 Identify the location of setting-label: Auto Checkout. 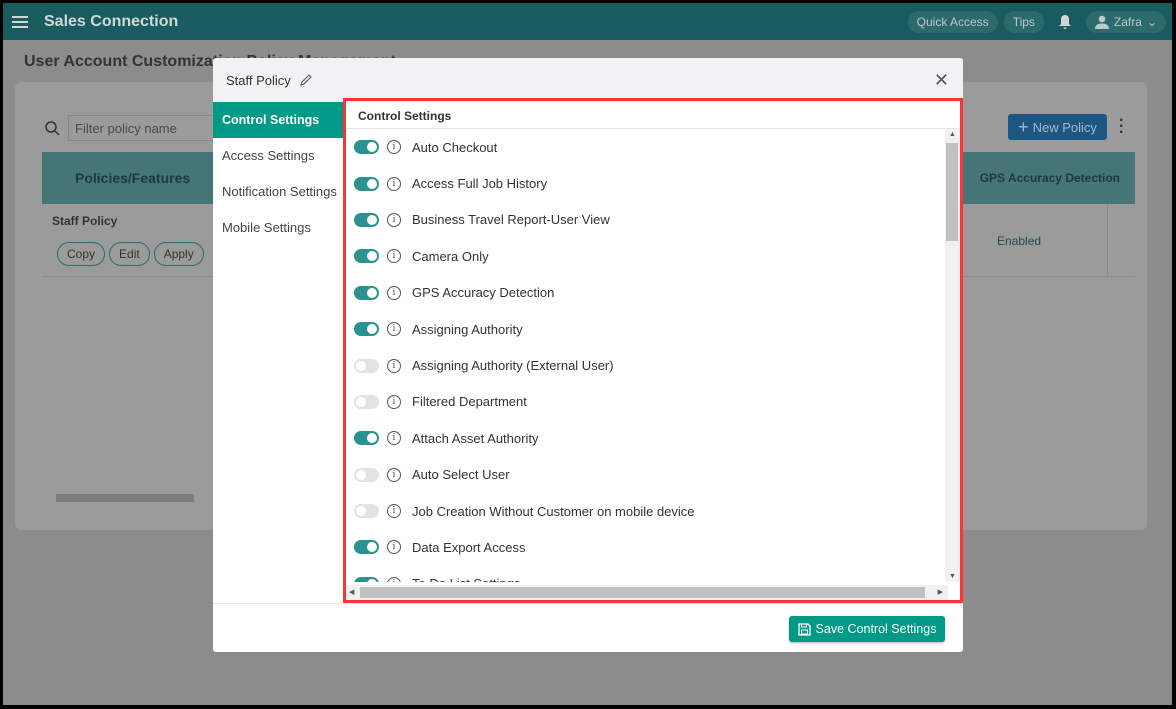
(455, 147).